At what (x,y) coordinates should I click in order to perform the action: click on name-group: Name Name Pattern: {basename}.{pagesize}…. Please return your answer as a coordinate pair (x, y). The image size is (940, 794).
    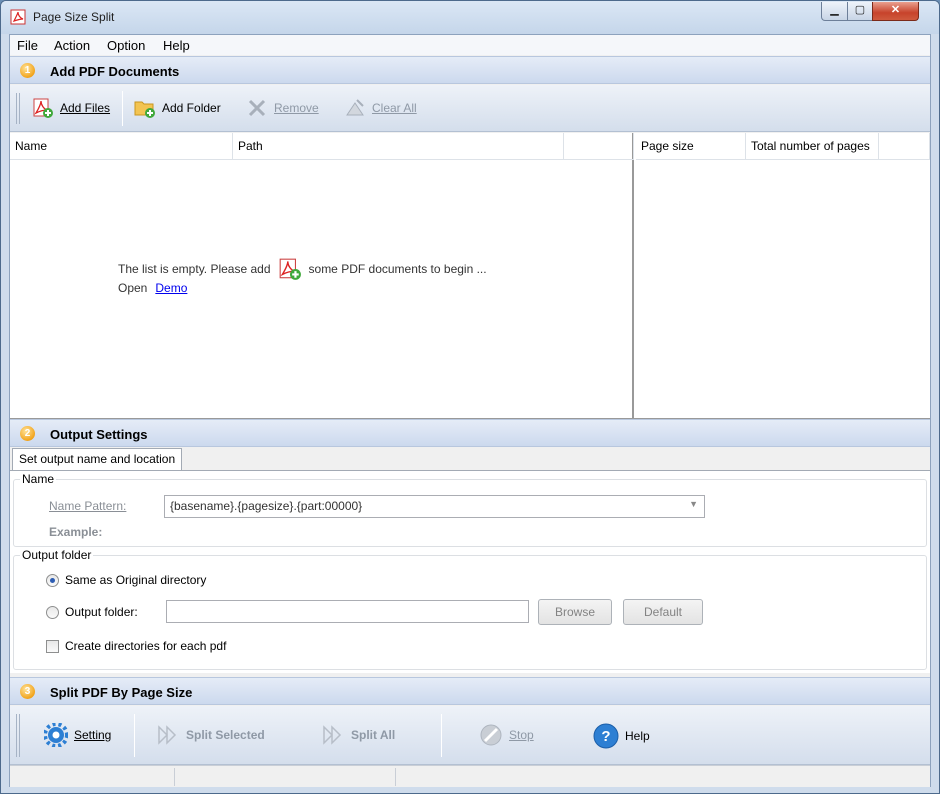
    Looking at the image, I should click on (470, 509).